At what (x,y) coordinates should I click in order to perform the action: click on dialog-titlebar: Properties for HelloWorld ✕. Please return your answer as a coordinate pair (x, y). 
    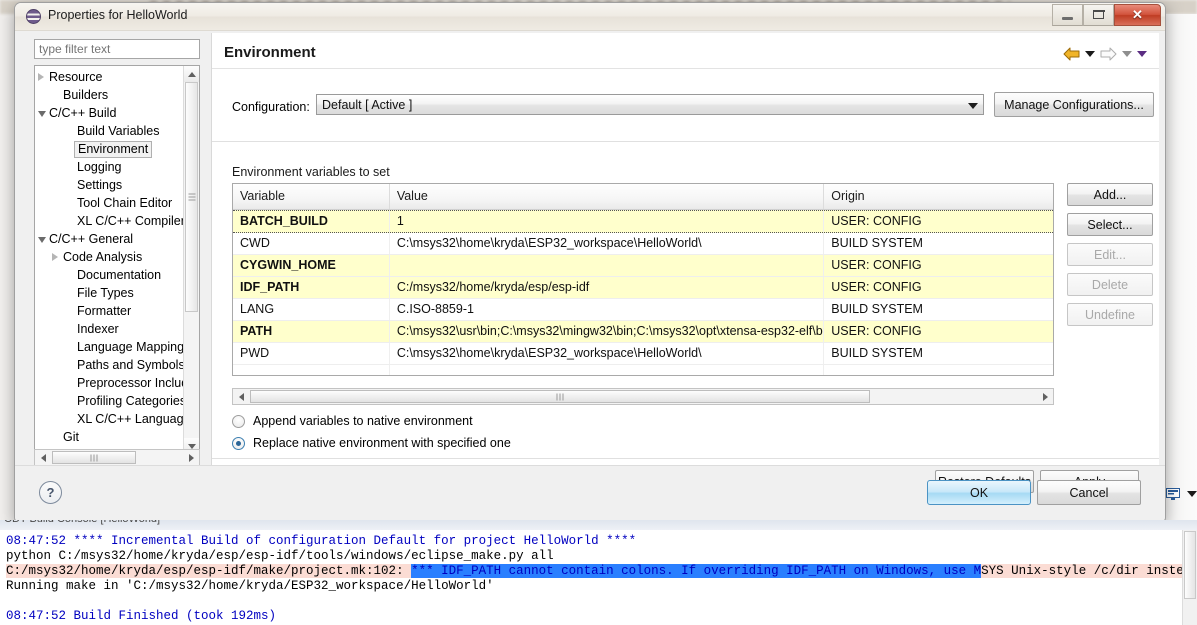
    Looking at the image, I should click on (590, 17).